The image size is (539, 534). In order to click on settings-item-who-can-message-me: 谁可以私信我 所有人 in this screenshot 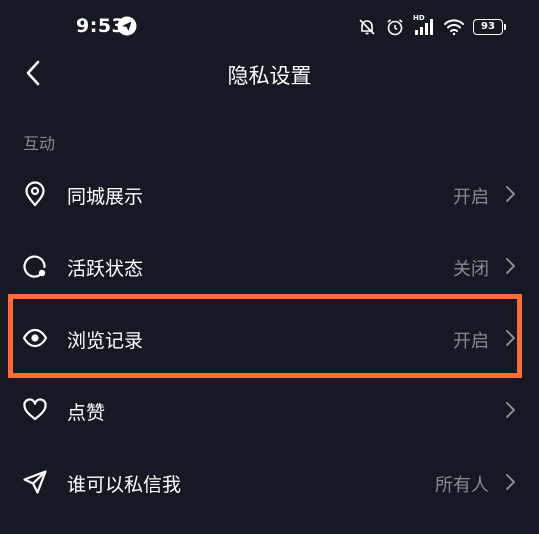, I will do `click(269, 482)`.